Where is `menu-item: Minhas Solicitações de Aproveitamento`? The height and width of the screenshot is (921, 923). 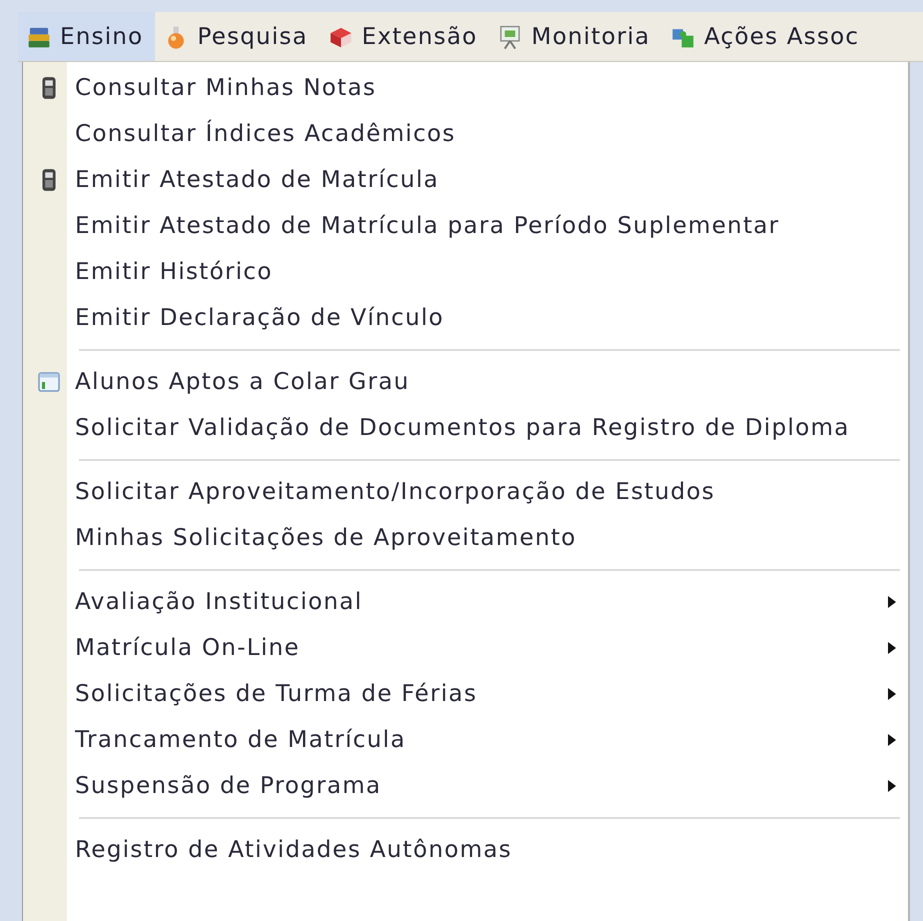
menu-item: Minhas Solicitações de Aproveitamento is located at coordinates (465, 538).